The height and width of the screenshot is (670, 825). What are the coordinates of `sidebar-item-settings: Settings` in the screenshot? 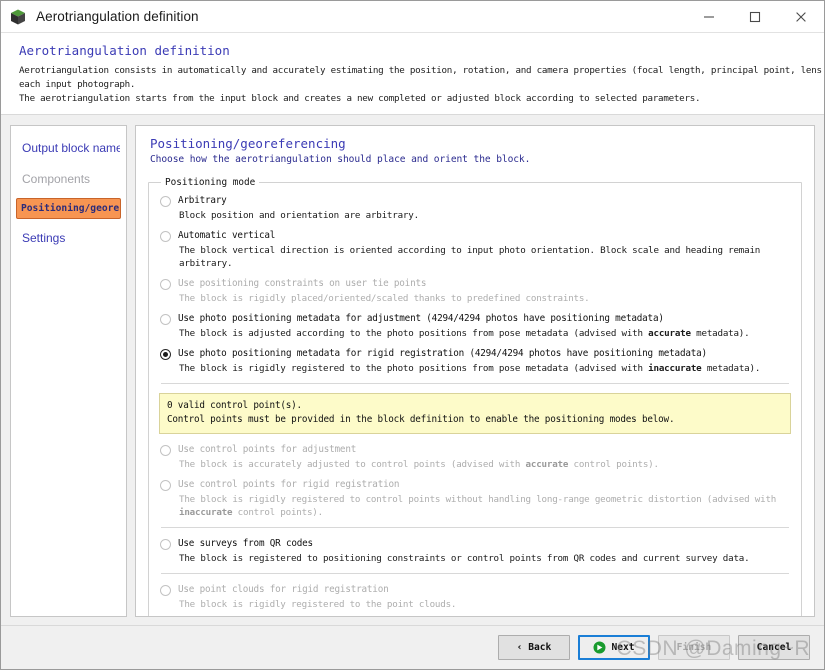 It's located at (68, 238).